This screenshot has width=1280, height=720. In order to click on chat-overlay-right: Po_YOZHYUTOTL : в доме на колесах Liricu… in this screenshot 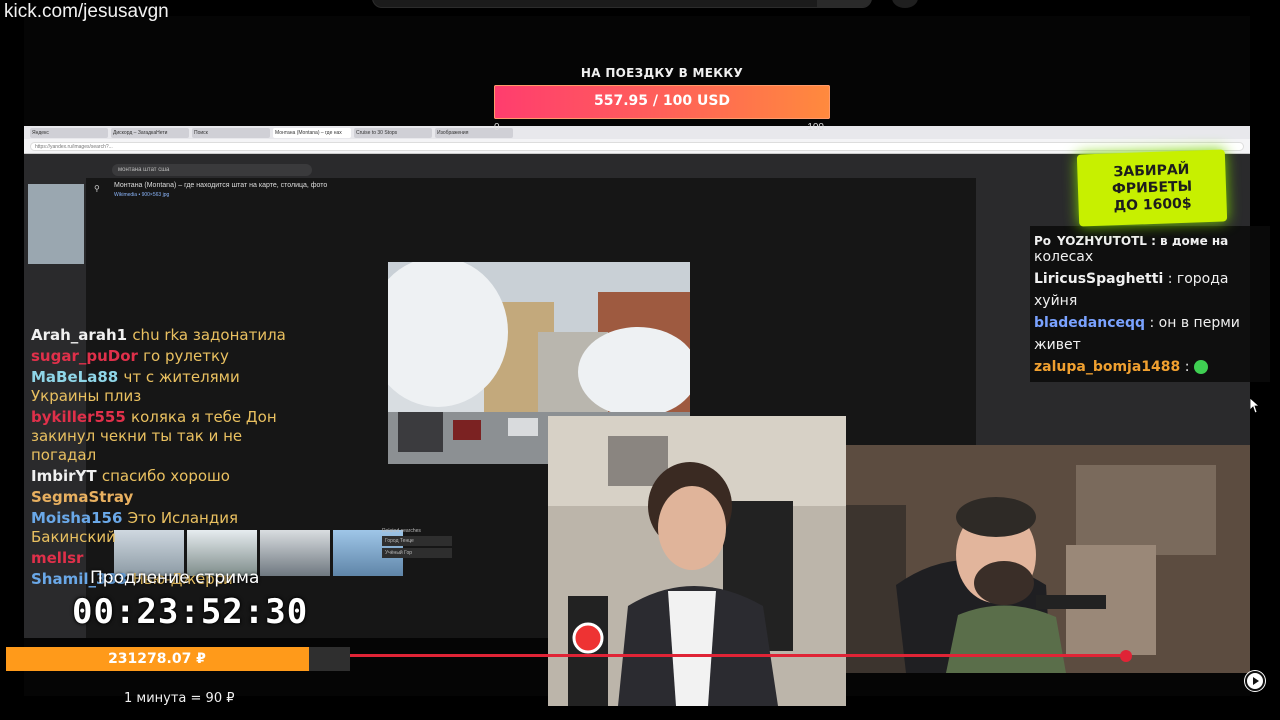, I will do `click(1150, 304)`.